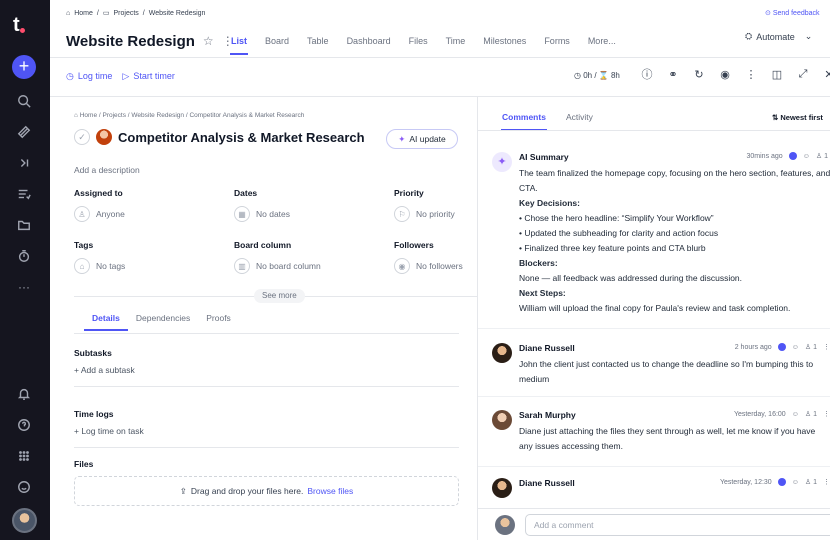 This screenshot has height=540, width=830. Describe the element at coordinates (82, 214) in the screenshot. I see `user-icon: ♙` at that location.